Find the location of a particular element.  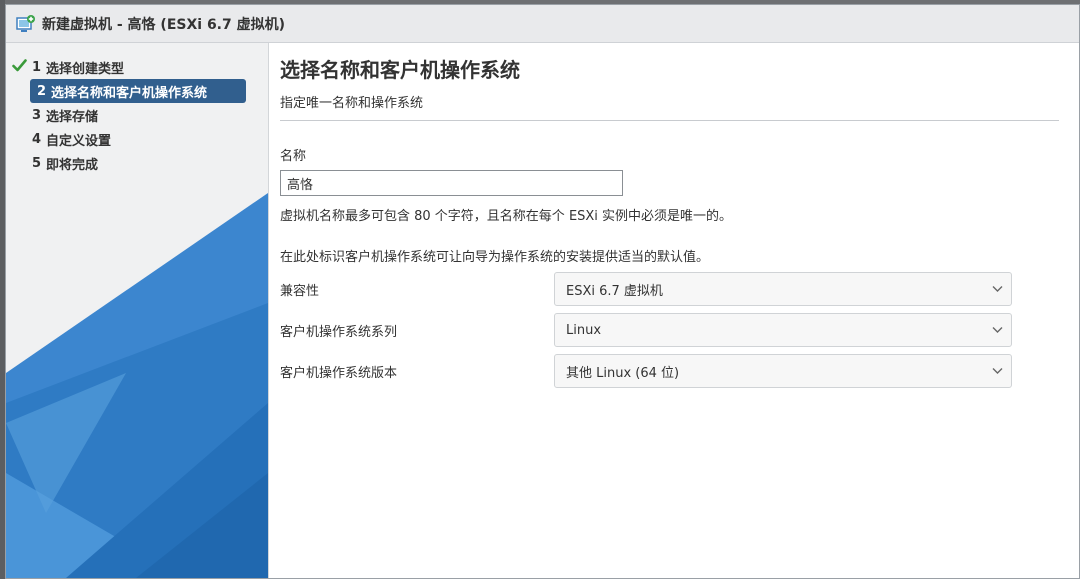

step-item-1: 1 选择创建类型 is located at coordinates (137, 67).